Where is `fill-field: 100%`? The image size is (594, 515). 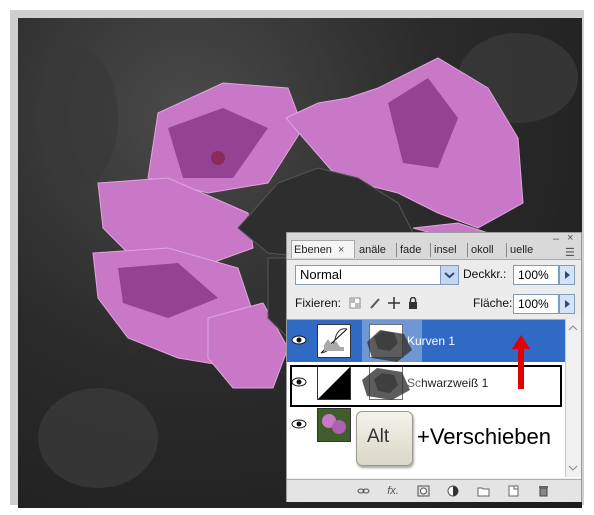 fill-field: 100% is located at coordinates (536, 304).